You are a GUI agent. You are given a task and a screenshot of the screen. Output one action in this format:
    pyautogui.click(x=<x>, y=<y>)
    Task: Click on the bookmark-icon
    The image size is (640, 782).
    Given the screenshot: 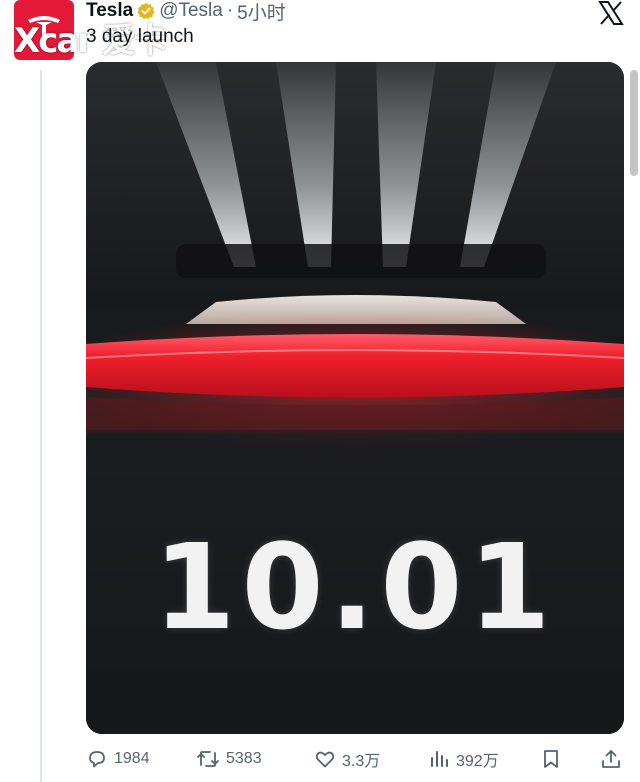 What is the action you would take?
    pyautogui.click(x=551, y=759)
    